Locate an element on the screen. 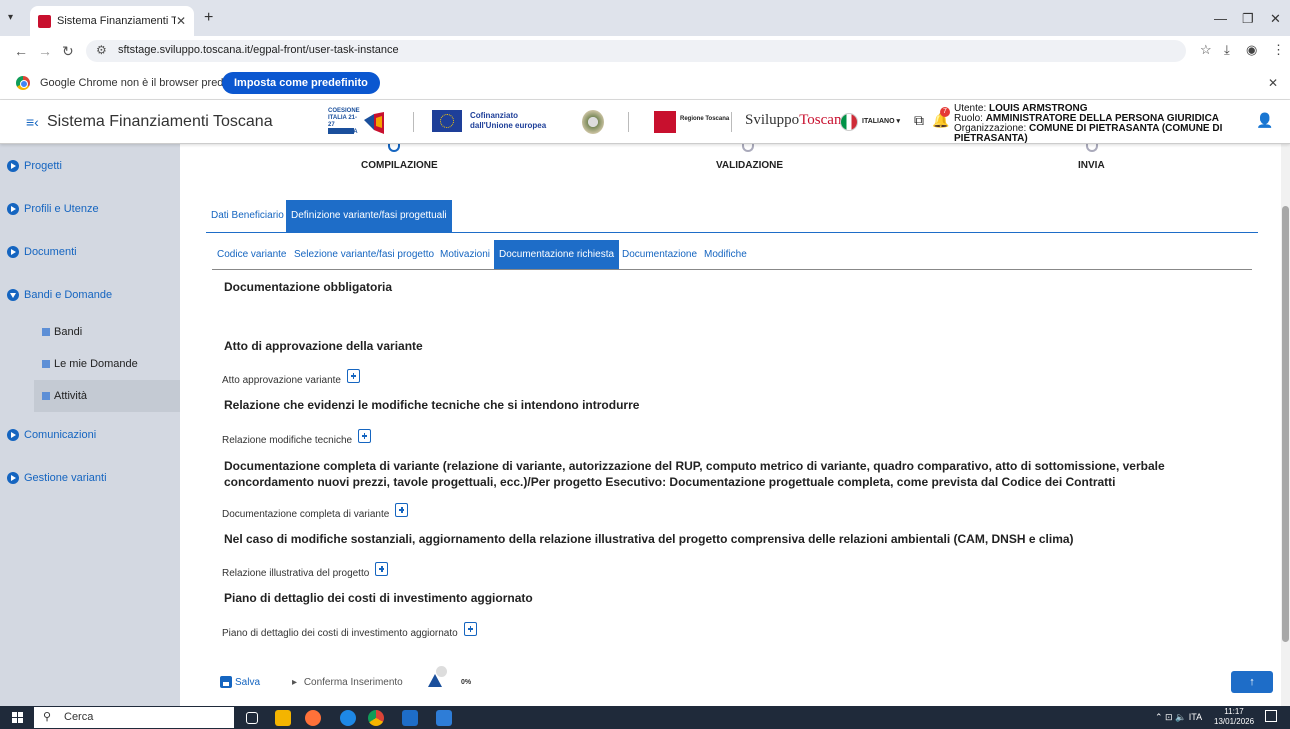 This screenshot has width=1290, height=729. download-icon: ⤓ is located at coordinates (1227, 50).